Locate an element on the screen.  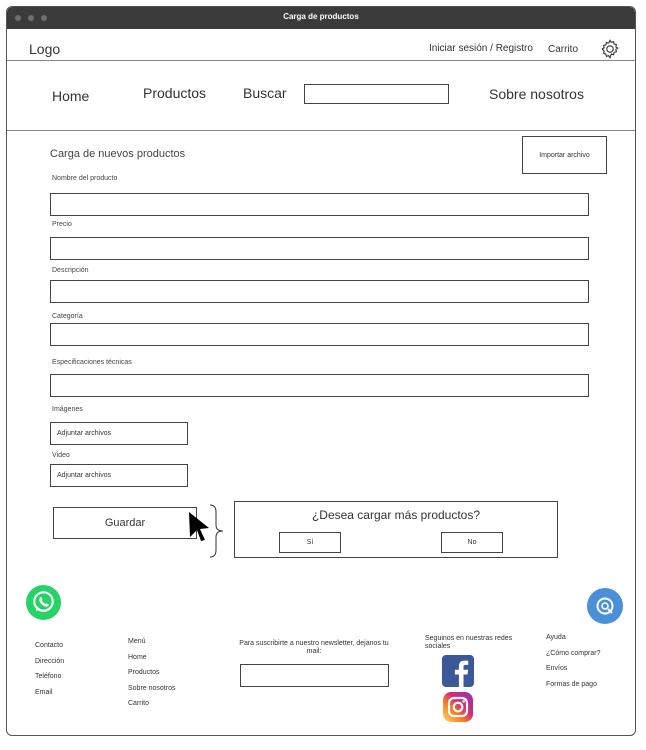
category-label: Categoría is located at coordinates (67, 316).